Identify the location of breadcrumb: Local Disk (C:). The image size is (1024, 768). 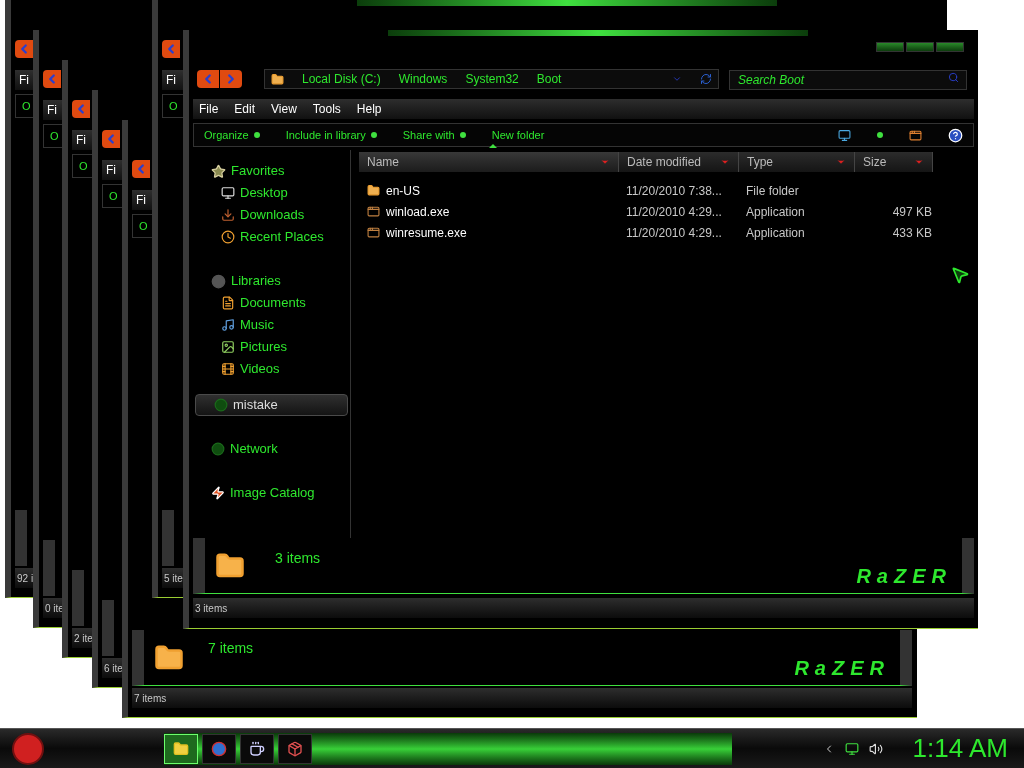
(341, 79).